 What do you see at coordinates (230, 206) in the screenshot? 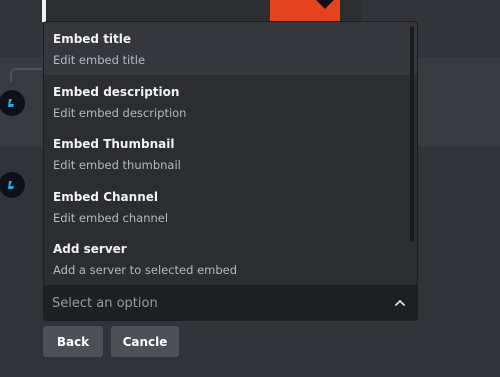
I see `menu-option-embed-channel: Embed Channel Edit embed channel` at bounding box center [230, 206].